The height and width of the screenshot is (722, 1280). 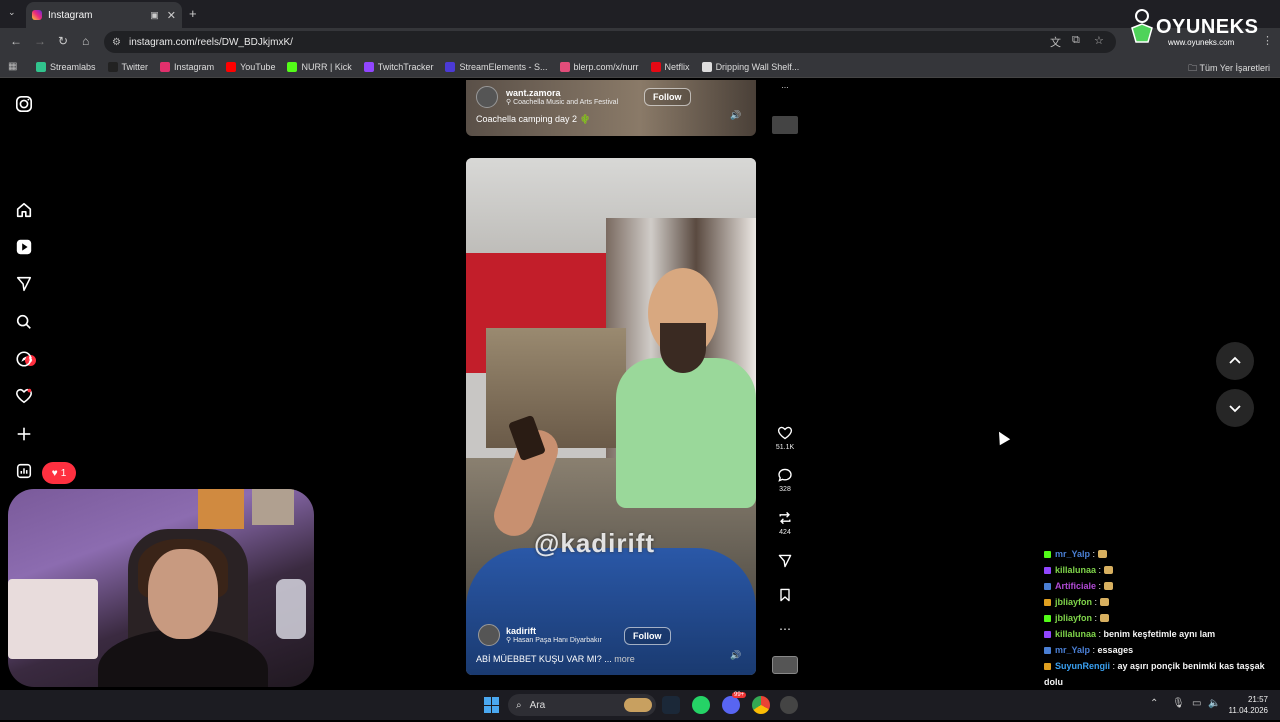 I want to click on tab-title: Instagram, so click(x=70, y=15).